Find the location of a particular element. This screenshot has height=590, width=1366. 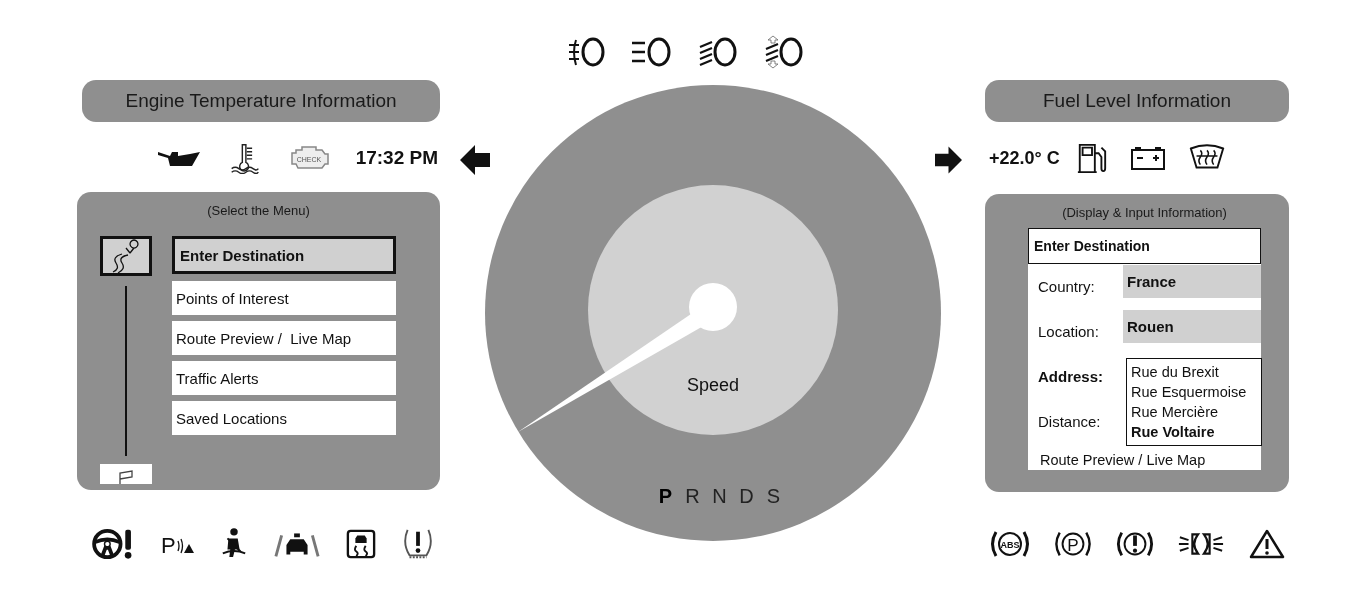

section-title: Engine Temperature Information is located at coordinates (261, 101).